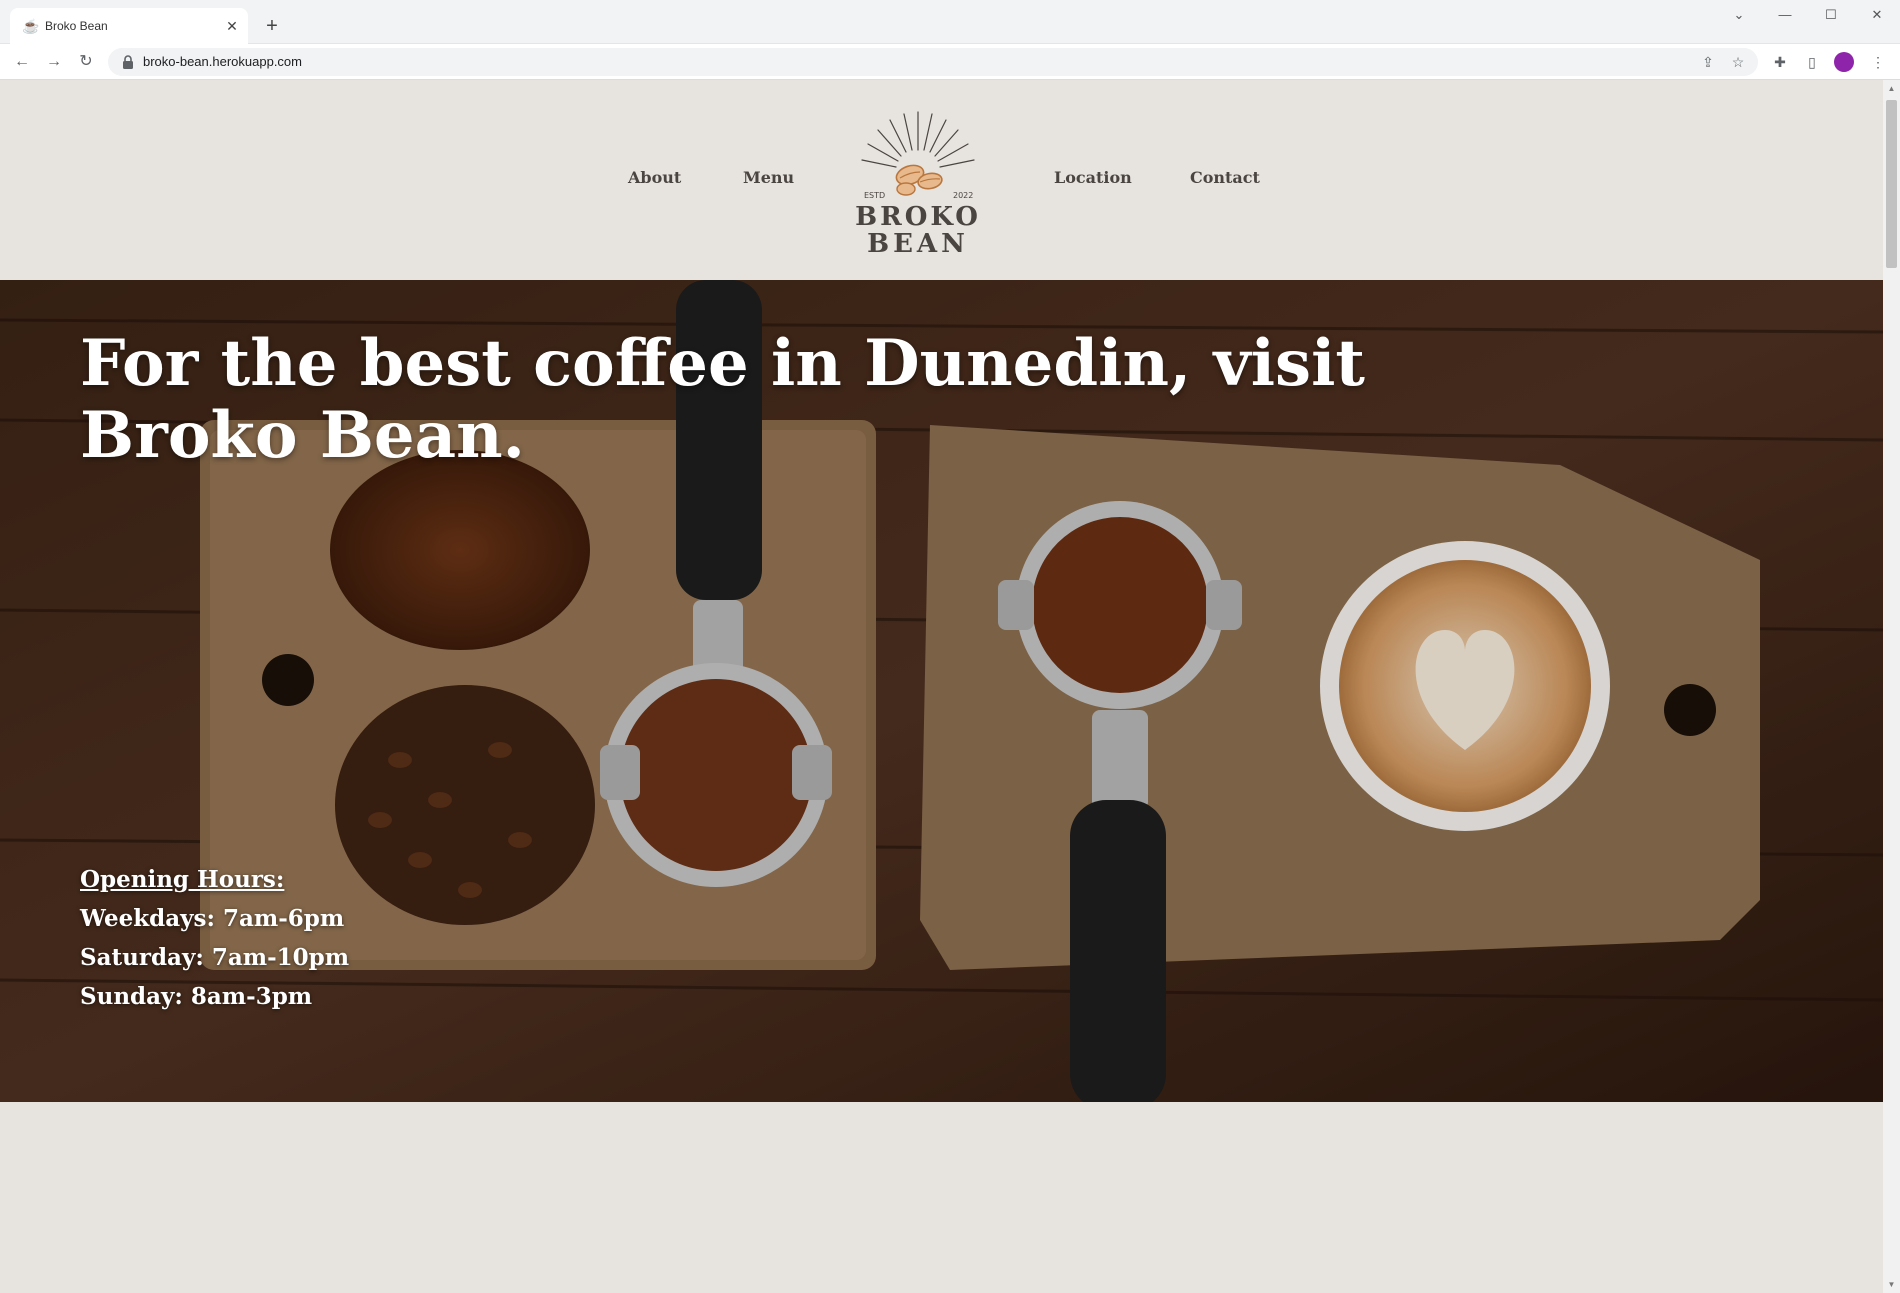  I want to click on maximize-icon: ☐, so click(1831, 15).